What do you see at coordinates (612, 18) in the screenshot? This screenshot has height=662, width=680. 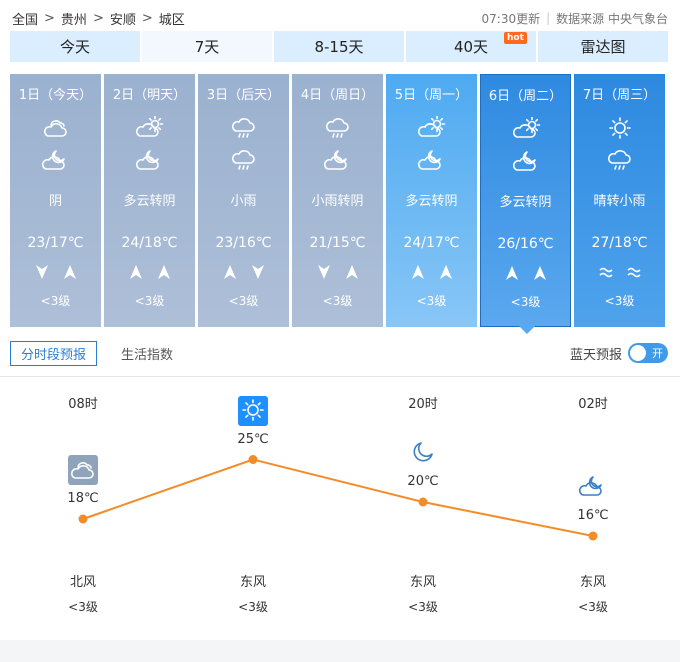 I see `source-label: 数据来源 中央气象台` at bounding box center [612, 18].